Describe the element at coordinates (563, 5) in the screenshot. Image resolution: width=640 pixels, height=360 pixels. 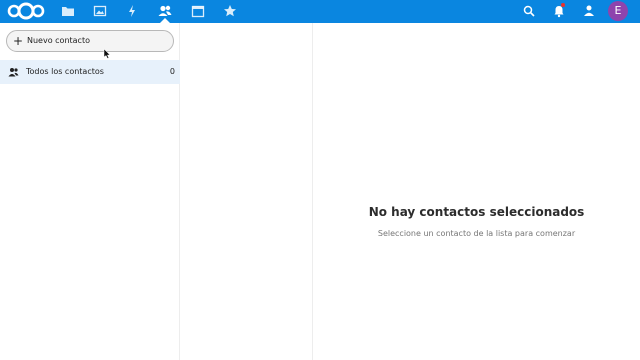
I see `notification-badge` at that location.